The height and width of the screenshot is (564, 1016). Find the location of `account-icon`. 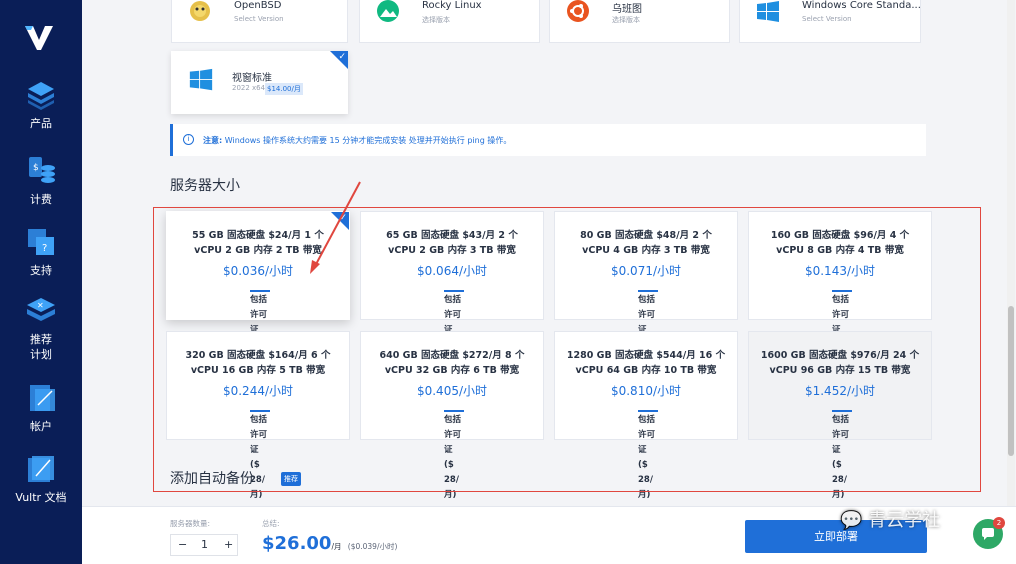

account-icon is located at coordinates (42, 398).